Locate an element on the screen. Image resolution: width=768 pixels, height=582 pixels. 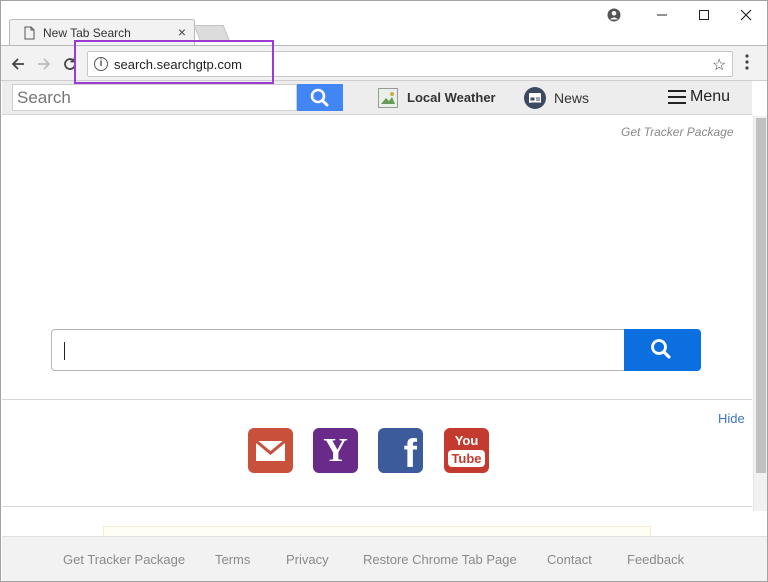
gmail-tile is located at coordinates (270, 450).